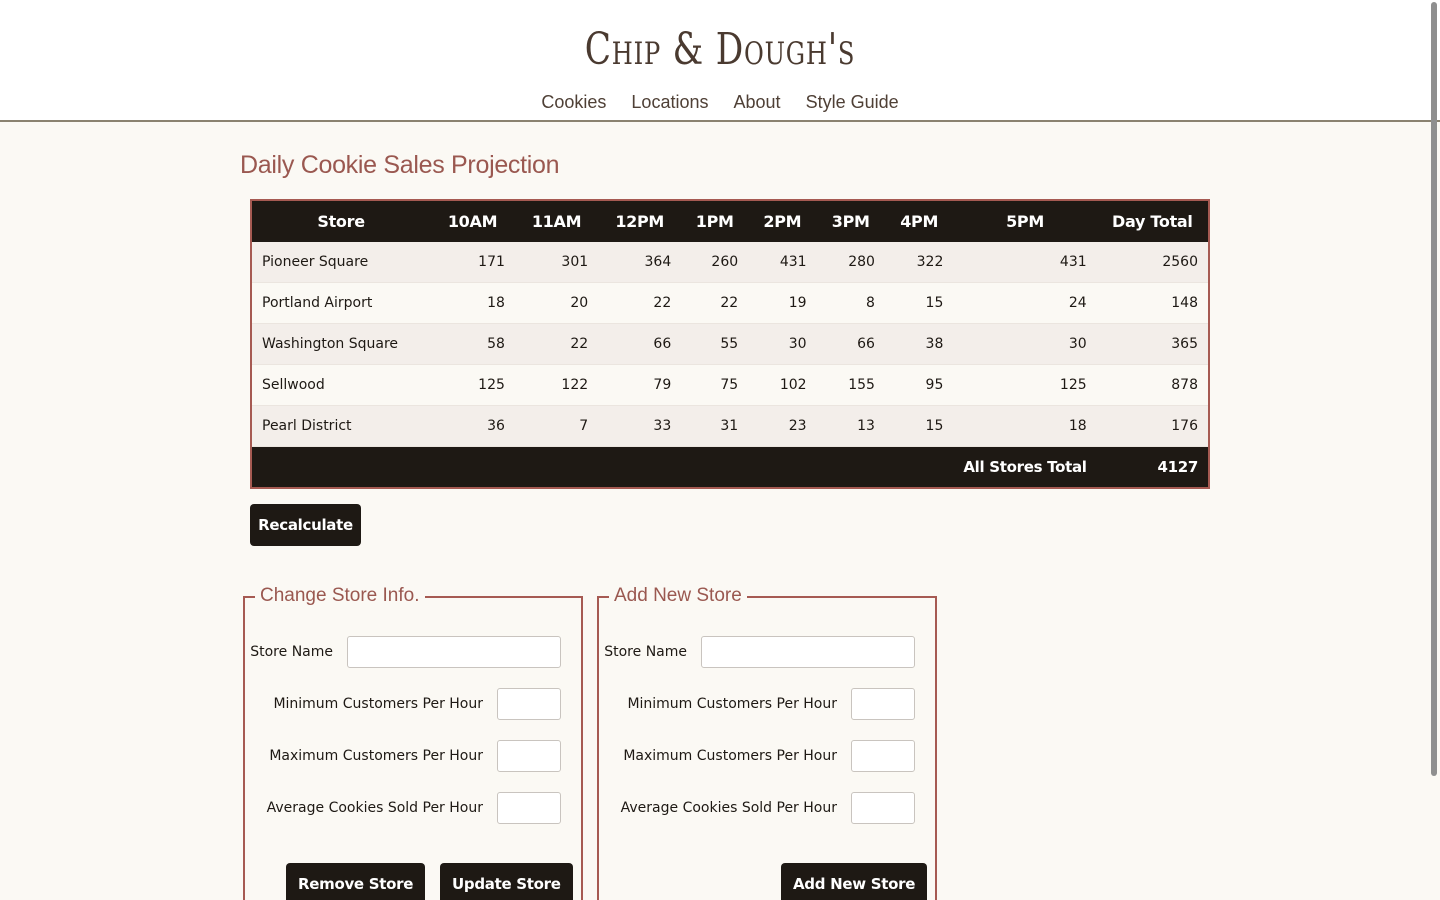 This screenshot has width=1440, height=900. Describe the element at coordinates (341, 221) in the screenshot. I see `column-header-store: Store` at that location.